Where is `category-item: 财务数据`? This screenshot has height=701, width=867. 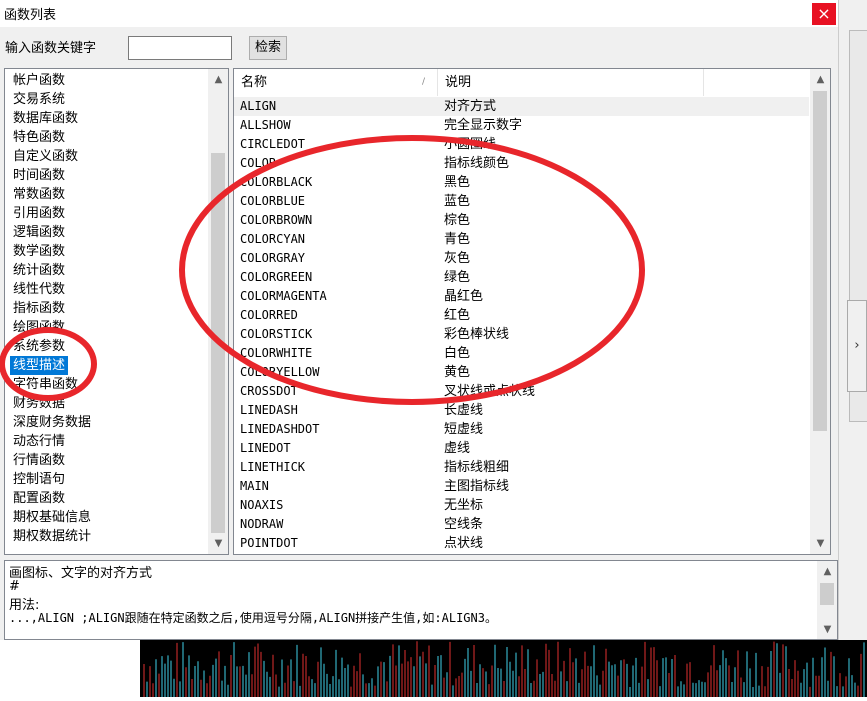 category-item: 财务数据 is located at coordinates (39, 403).